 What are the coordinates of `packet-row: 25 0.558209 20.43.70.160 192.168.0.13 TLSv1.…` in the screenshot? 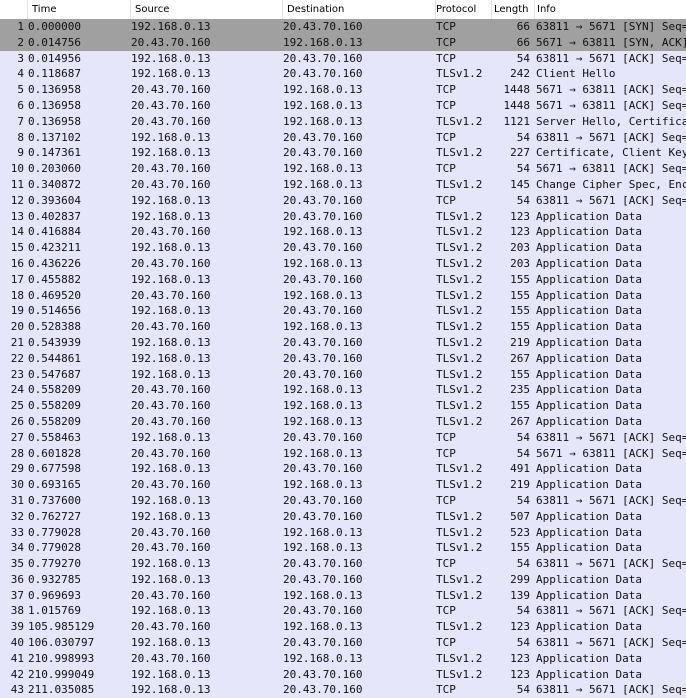 It's located at (343, 406).